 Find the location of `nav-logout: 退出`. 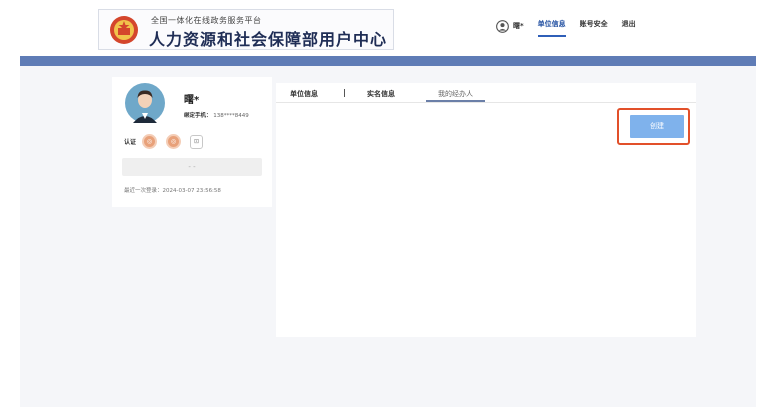

nav-logout: 退出 is located at coordinates (629, 26).